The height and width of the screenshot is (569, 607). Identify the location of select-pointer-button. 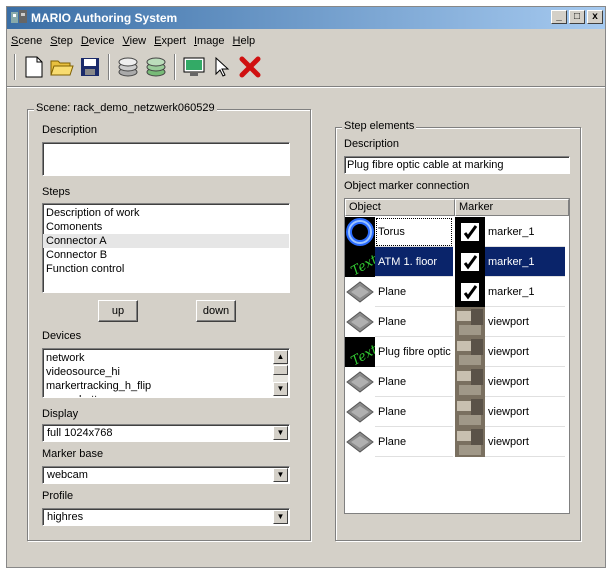
(222, 67).